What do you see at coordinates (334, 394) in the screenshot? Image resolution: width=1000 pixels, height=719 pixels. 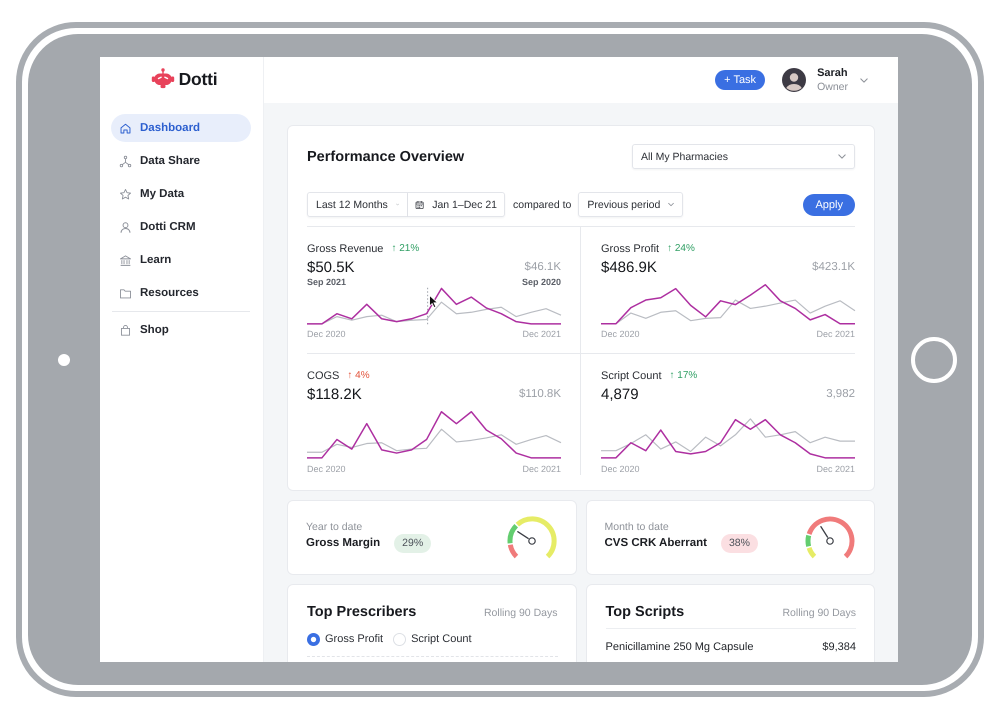 I see `metric-value: $118.2K` at bounding box center [334, 394].